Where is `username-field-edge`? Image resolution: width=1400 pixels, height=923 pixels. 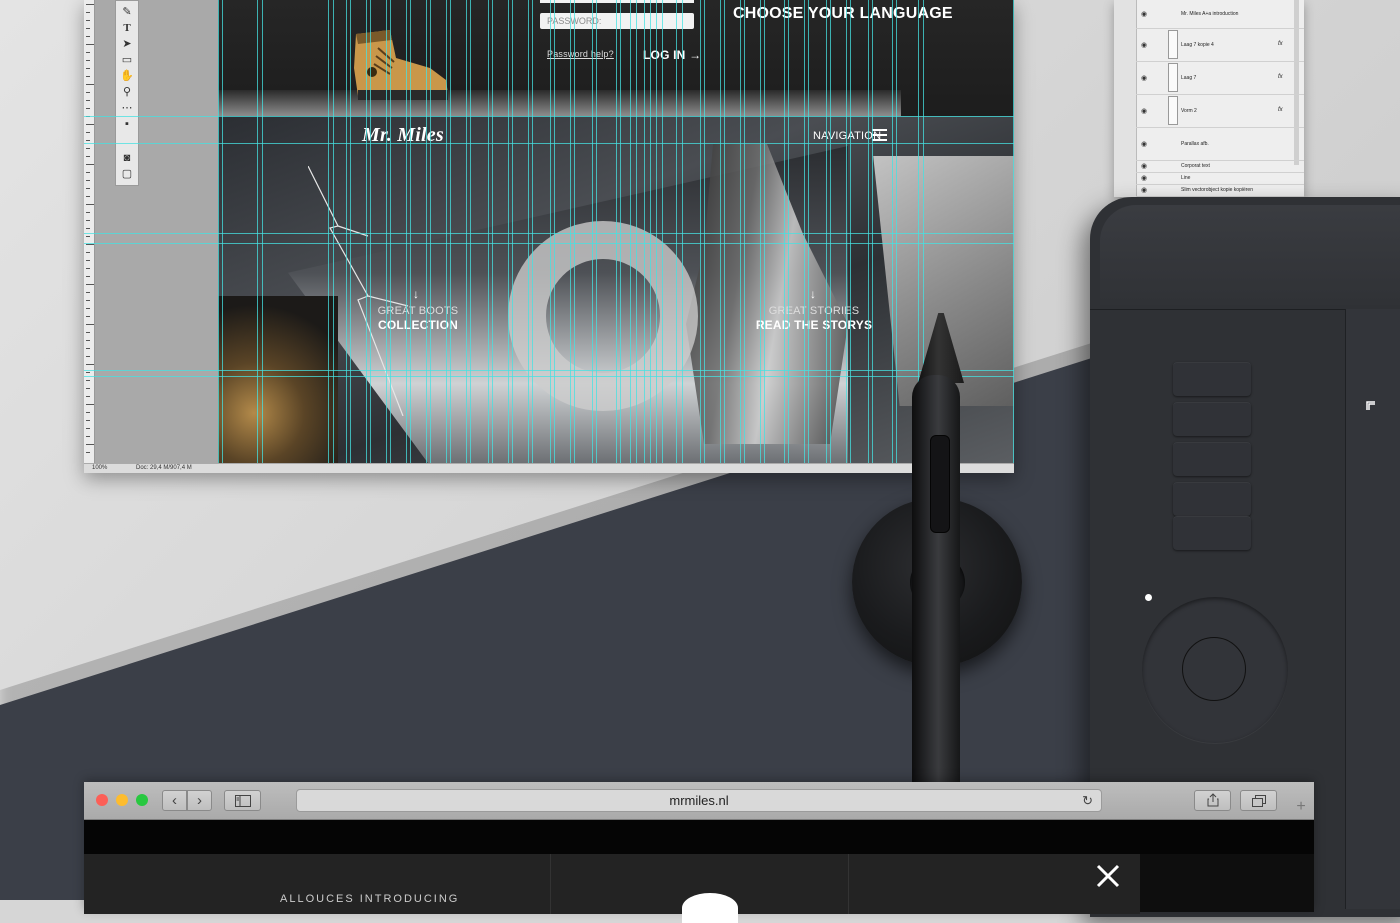
username-field-edge is located at coordinates (617, 1).